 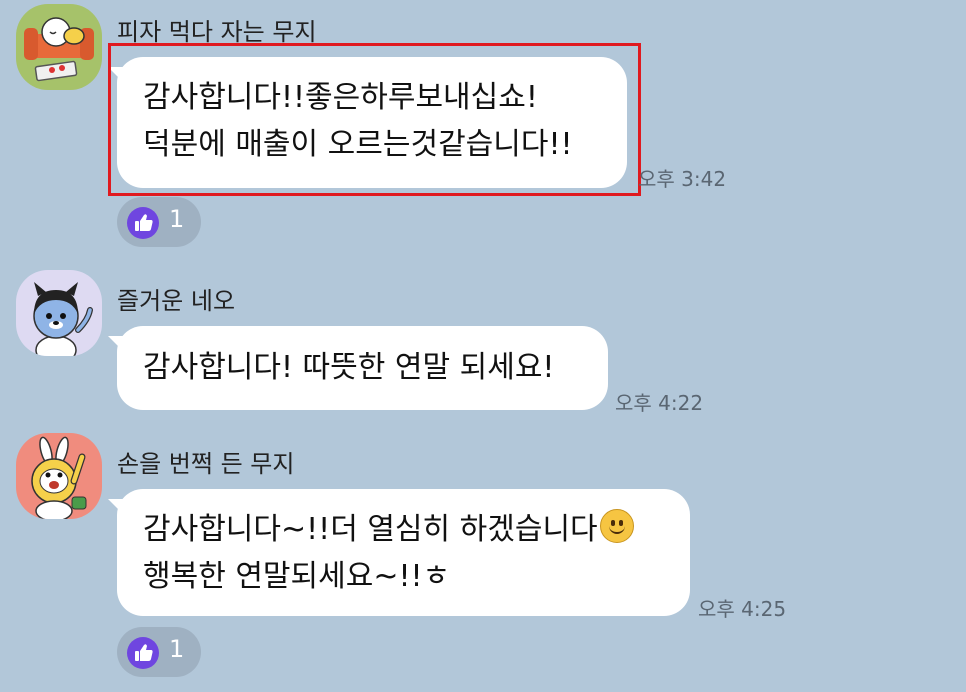 I want to click on sender-name: 손을 번쩍 든 무지, so click(x=206, y=464).